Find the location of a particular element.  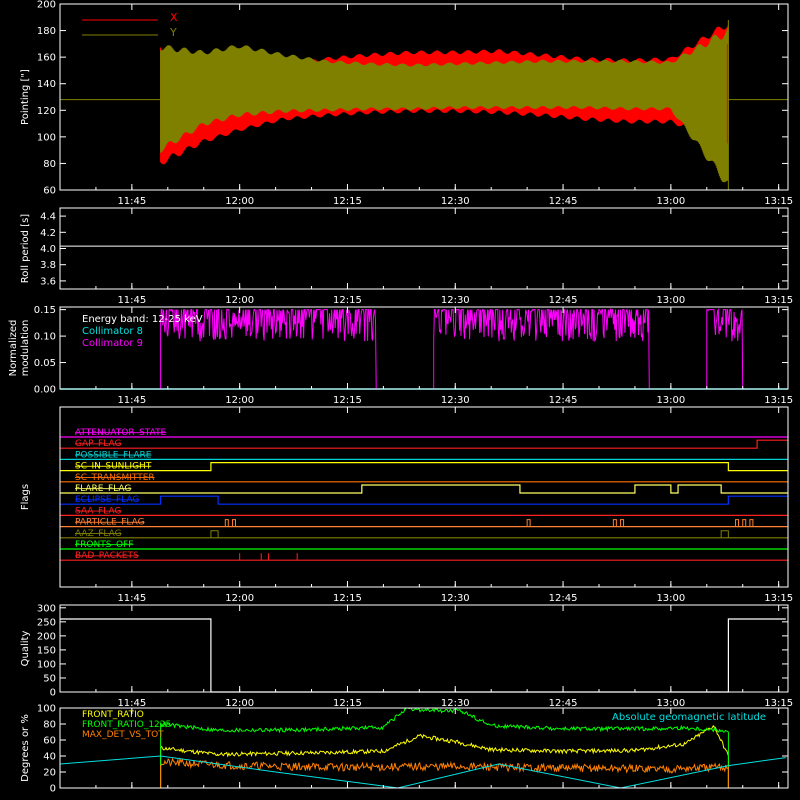

quality-ytick-label: 150 is located at coordinates (46, 650).